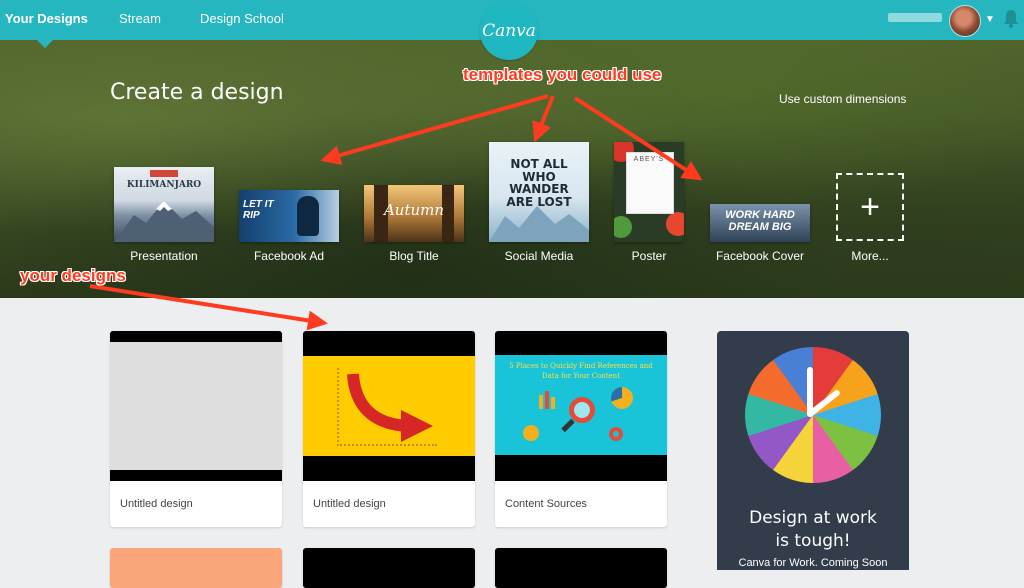  I want to click on social-media-thumbnail: NOT ALL WHO WANDER ARE LOST, so click(539, 192).